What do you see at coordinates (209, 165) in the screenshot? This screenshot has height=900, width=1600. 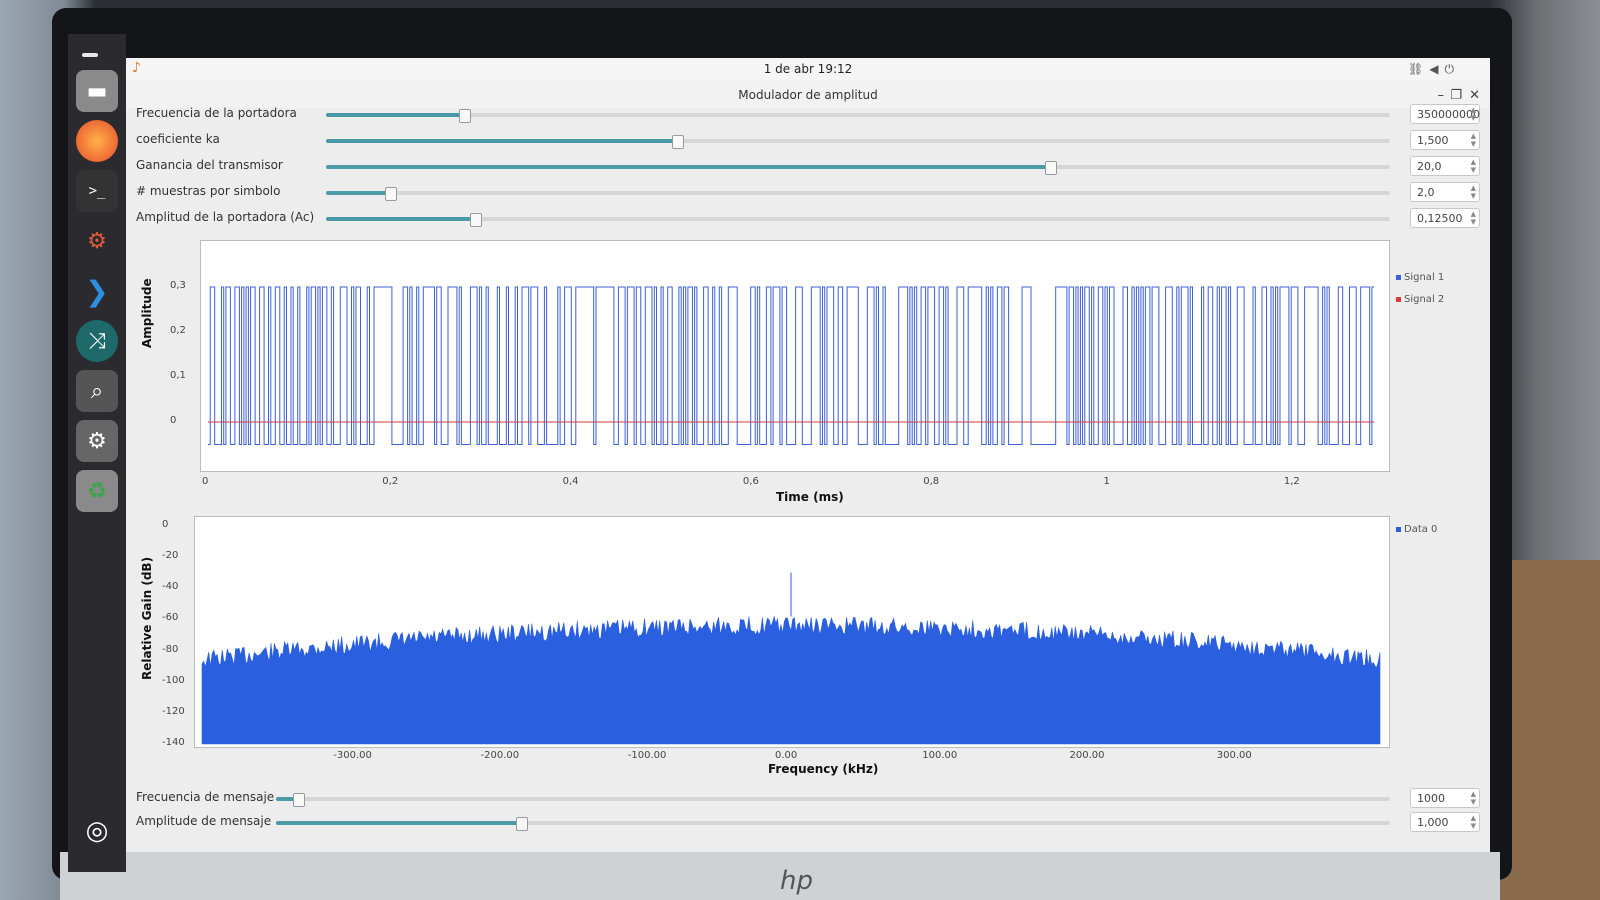 I see `control-label: Ganancia del transmisor` at bounding box center [209, 165].